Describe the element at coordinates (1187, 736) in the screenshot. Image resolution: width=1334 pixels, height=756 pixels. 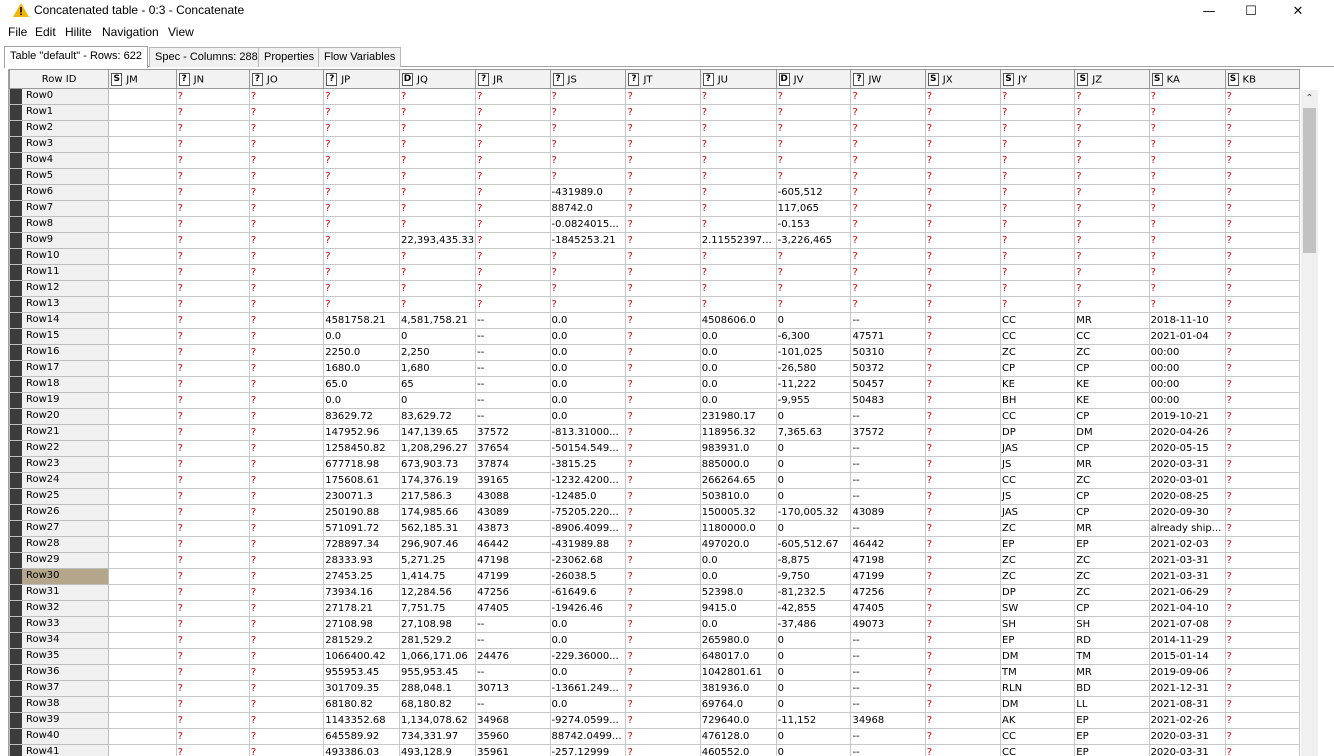
I see `table-cell: 2020-03-31` at that location.